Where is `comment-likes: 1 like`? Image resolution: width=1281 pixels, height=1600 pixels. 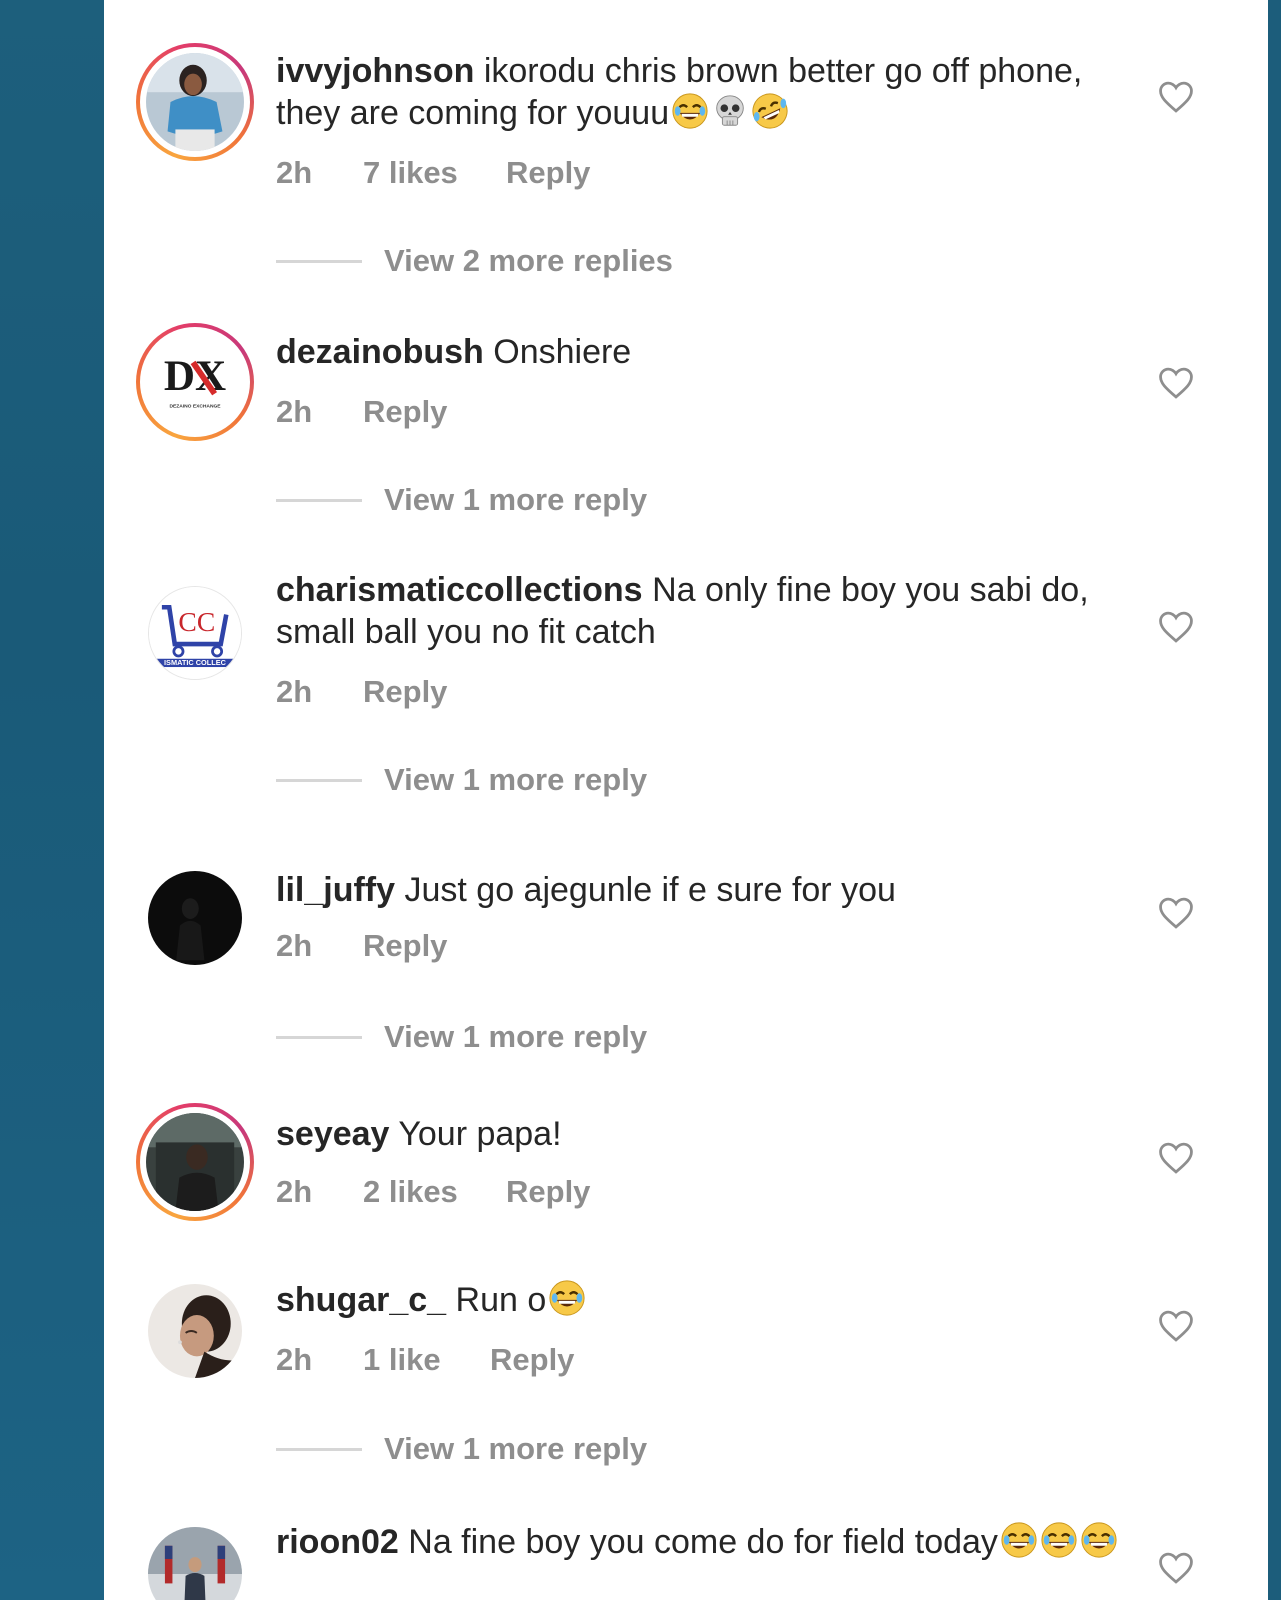 comment-likes: 1 like is located at coordinates (426, 1360).